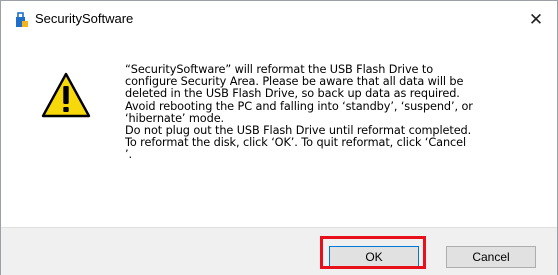 This screenshot has height=275, width=558. What do you see at coordinates (373, 252) in the screenshot?
I see `ok-highlight-box` at bounding box center [373, 252].